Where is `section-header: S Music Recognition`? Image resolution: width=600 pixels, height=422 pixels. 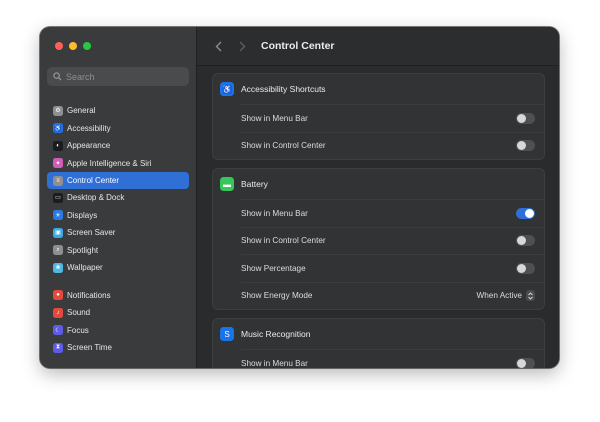 section-header: S Music Recognition is located at coordinates (378, 334).